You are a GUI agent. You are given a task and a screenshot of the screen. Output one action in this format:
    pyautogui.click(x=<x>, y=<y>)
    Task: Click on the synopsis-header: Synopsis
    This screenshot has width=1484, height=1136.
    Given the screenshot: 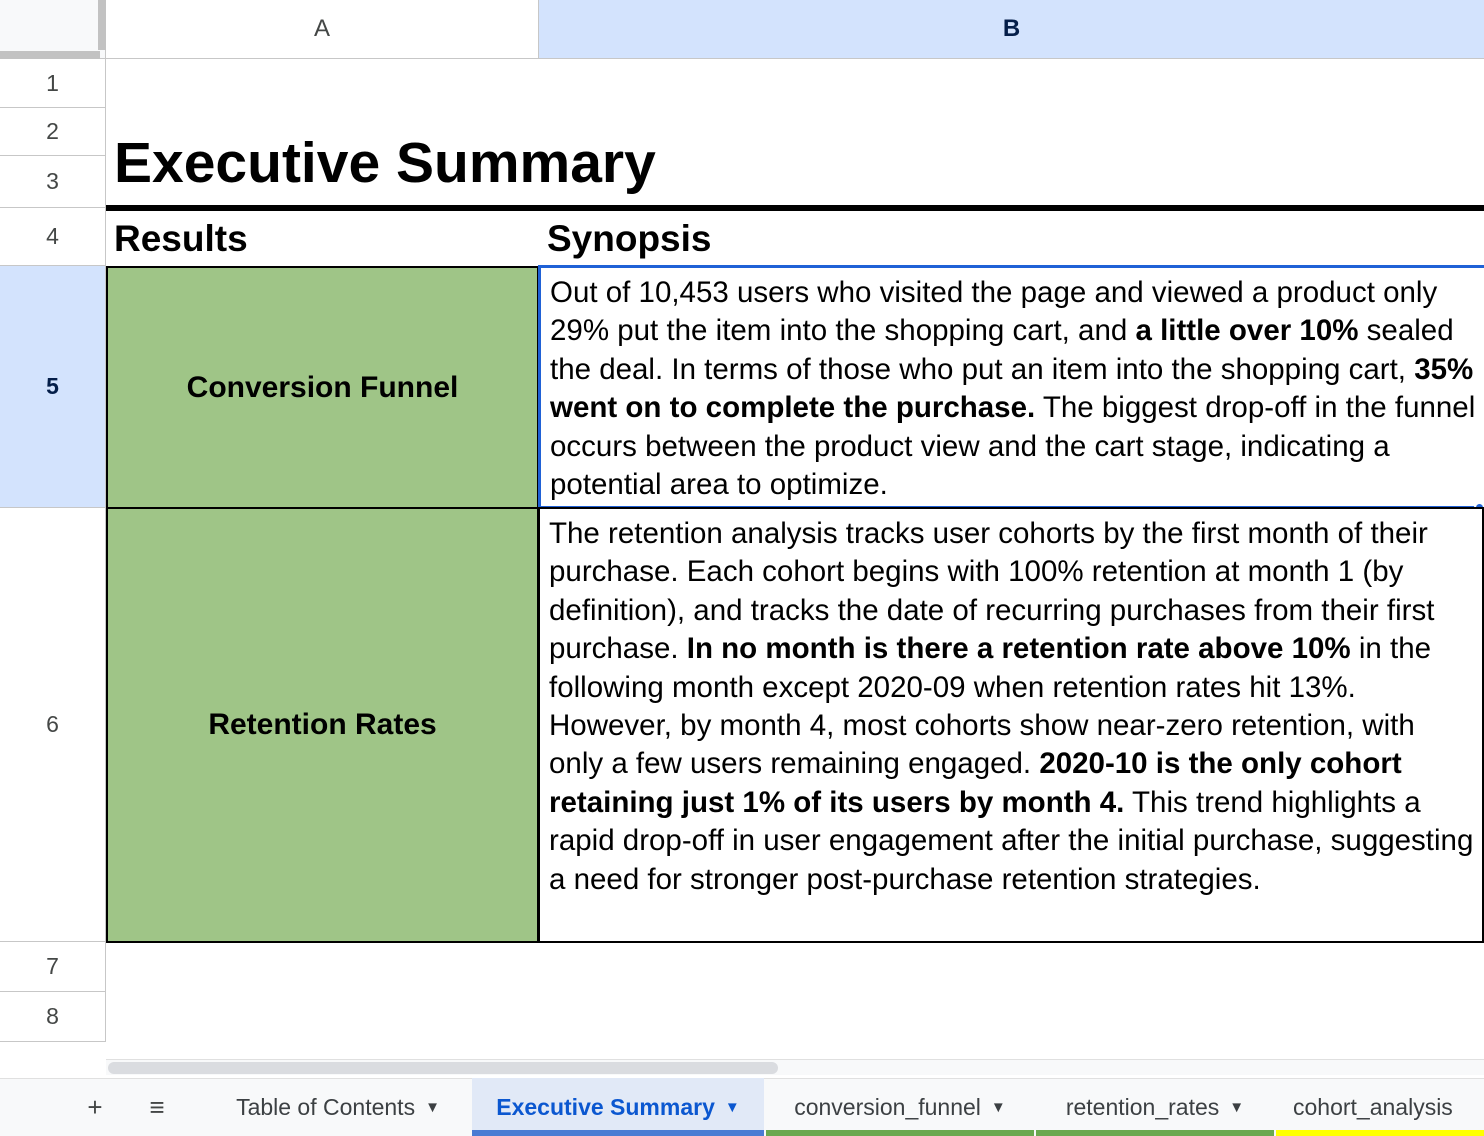 What is the action you would take?
    pyautogui.click(x=629, y=239)
    